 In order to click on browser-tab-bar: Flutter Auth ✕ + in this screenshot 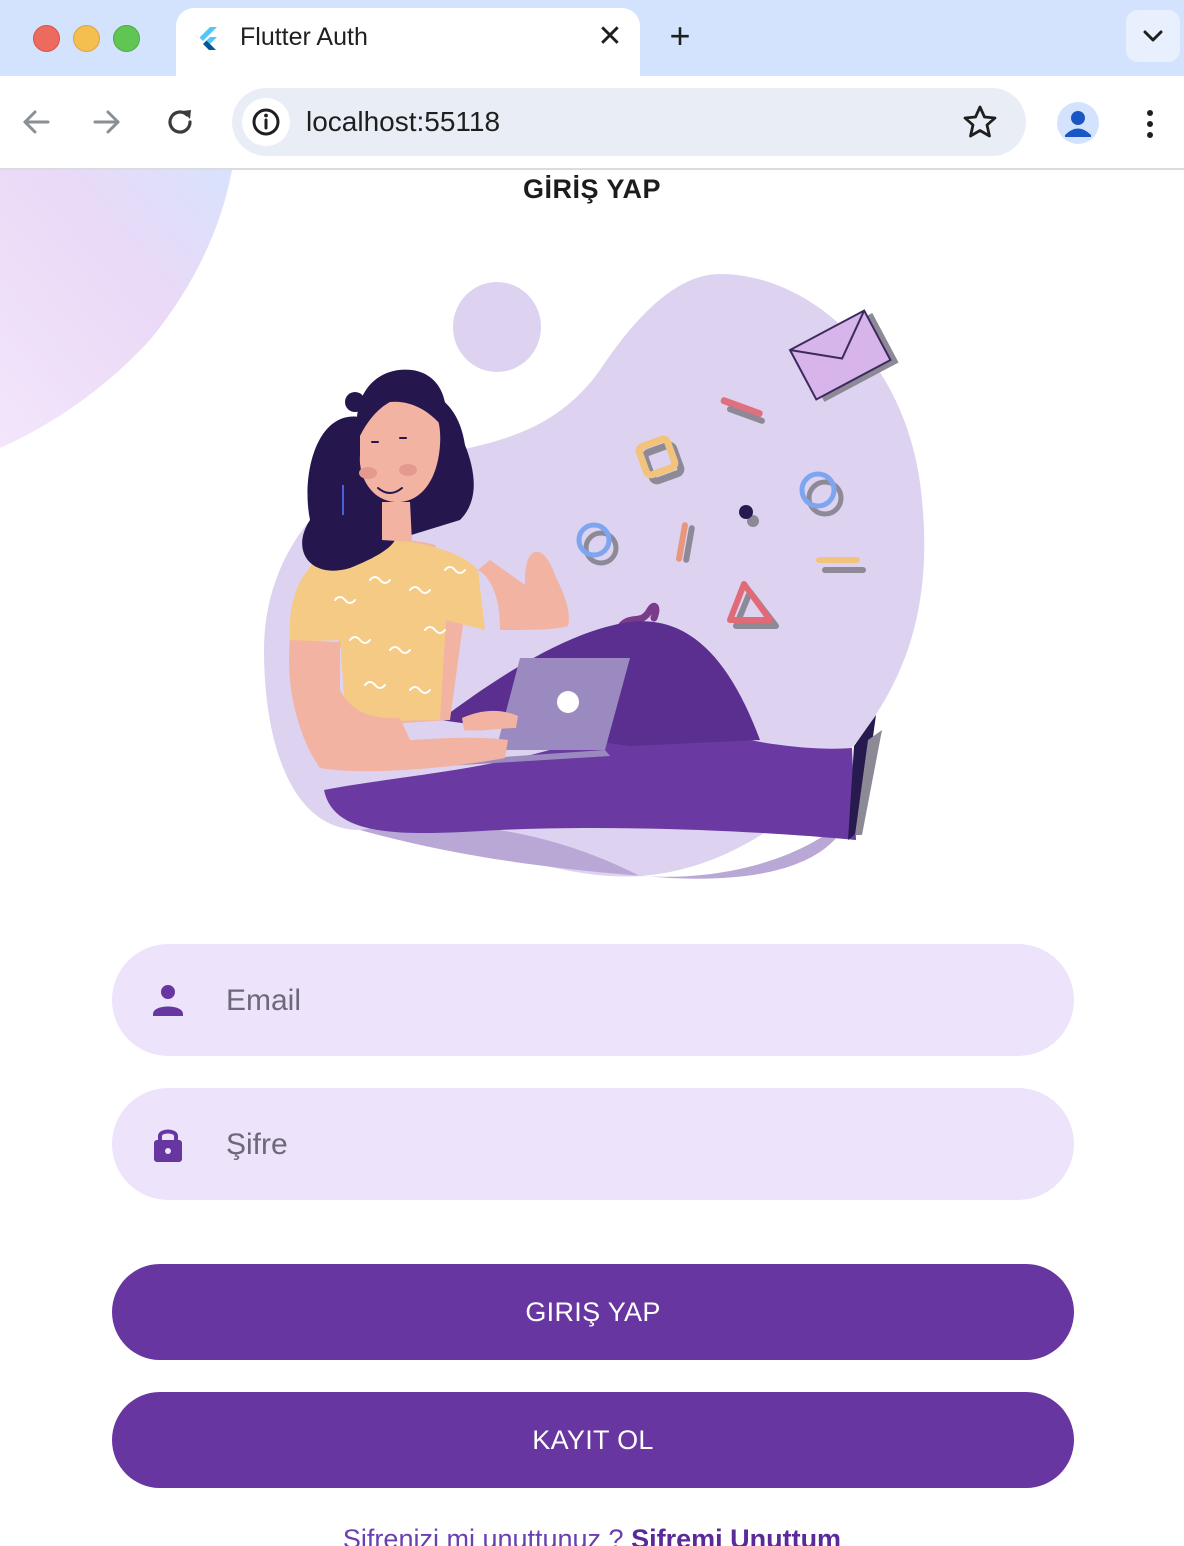, I will do `click(592, 38)`.